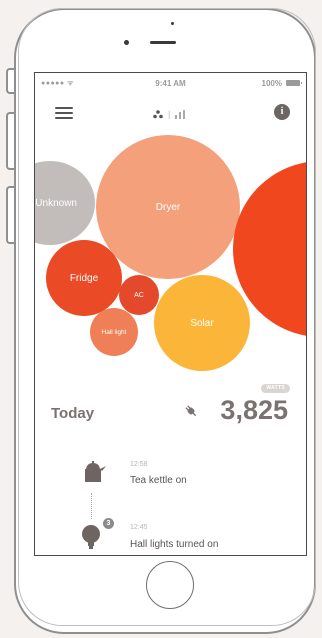 The height and width of the screenshot is (638, 322). I want to click on bubble-fridge-label: Fridge, so click(84, 278).